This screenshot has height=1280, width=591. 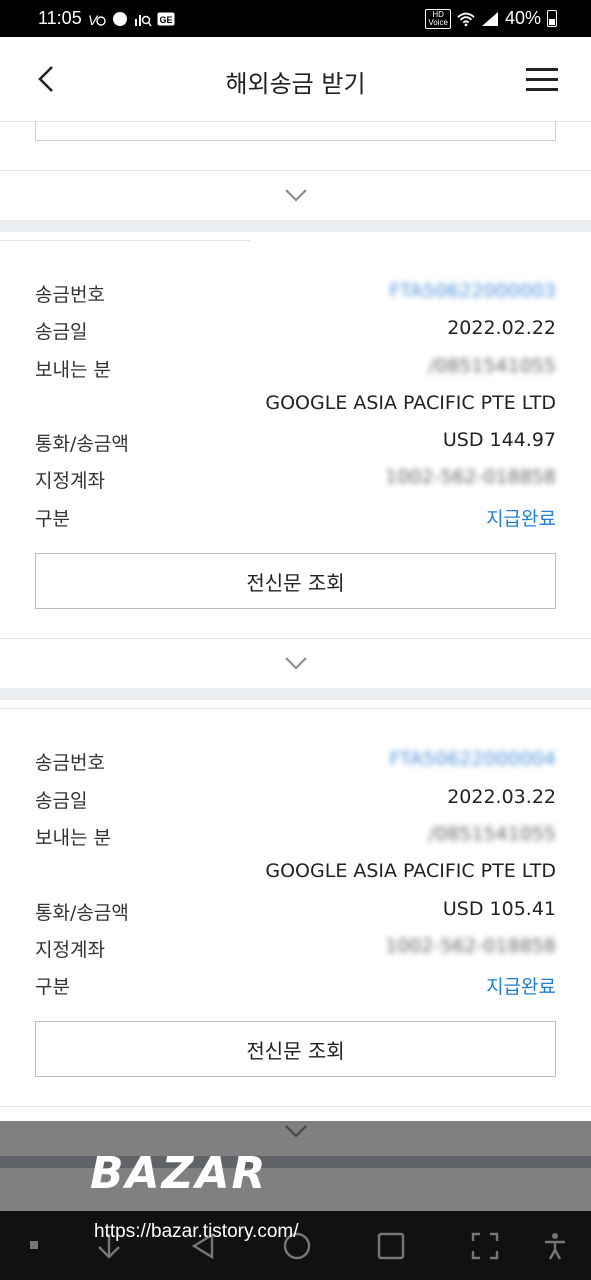 I want to click on watermark-url: https://bazar.tistory.com/, so click(x=196, y=1231).